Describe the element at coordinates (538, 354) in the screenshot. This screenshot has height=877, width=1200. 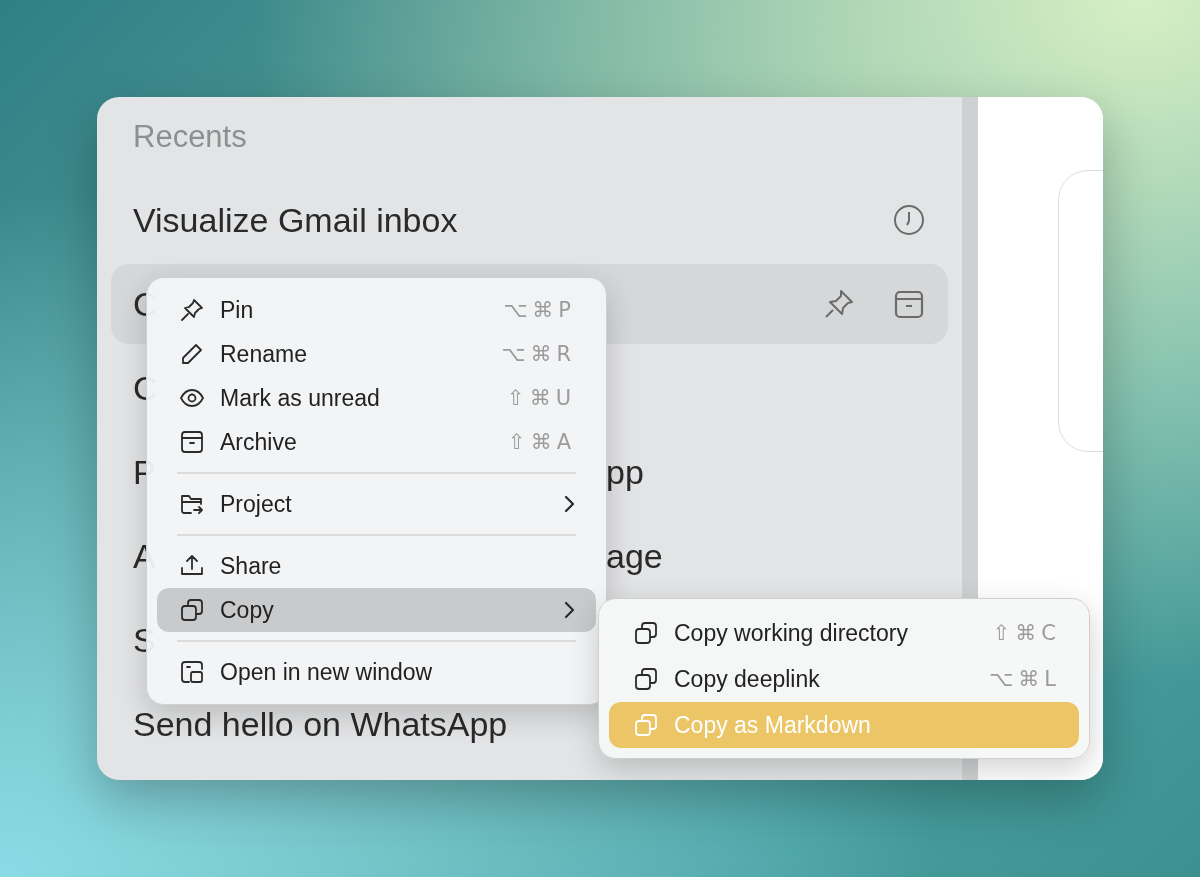
I see `shortcut-label: ⌥⌘R` at that location.